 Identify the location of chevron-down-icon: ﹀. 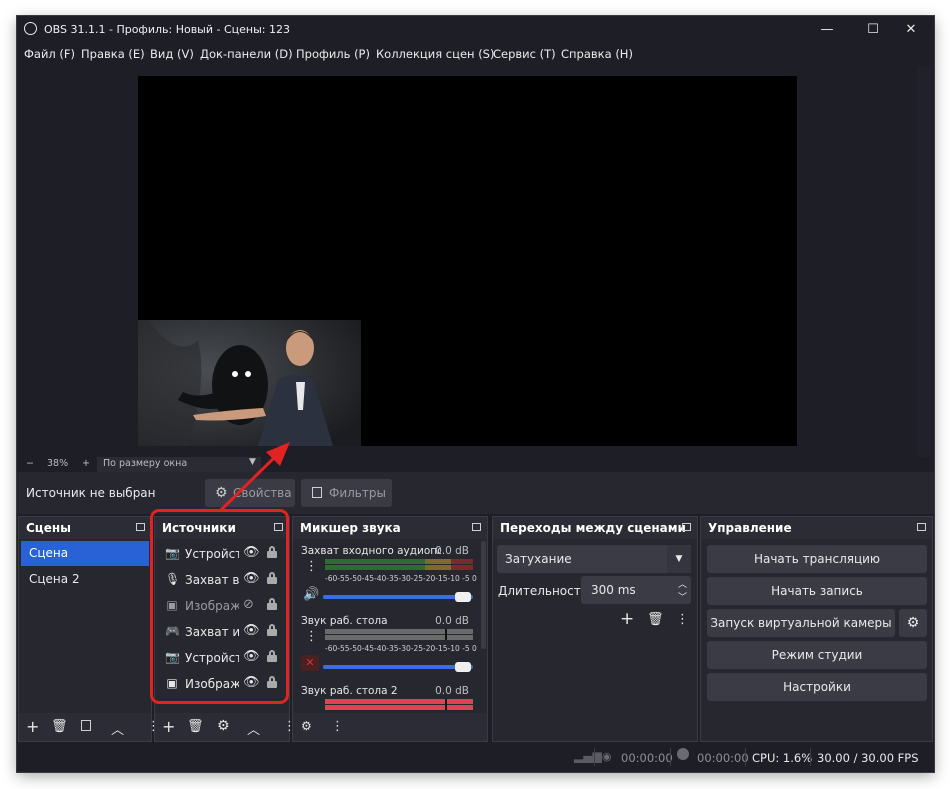
(682, 596).